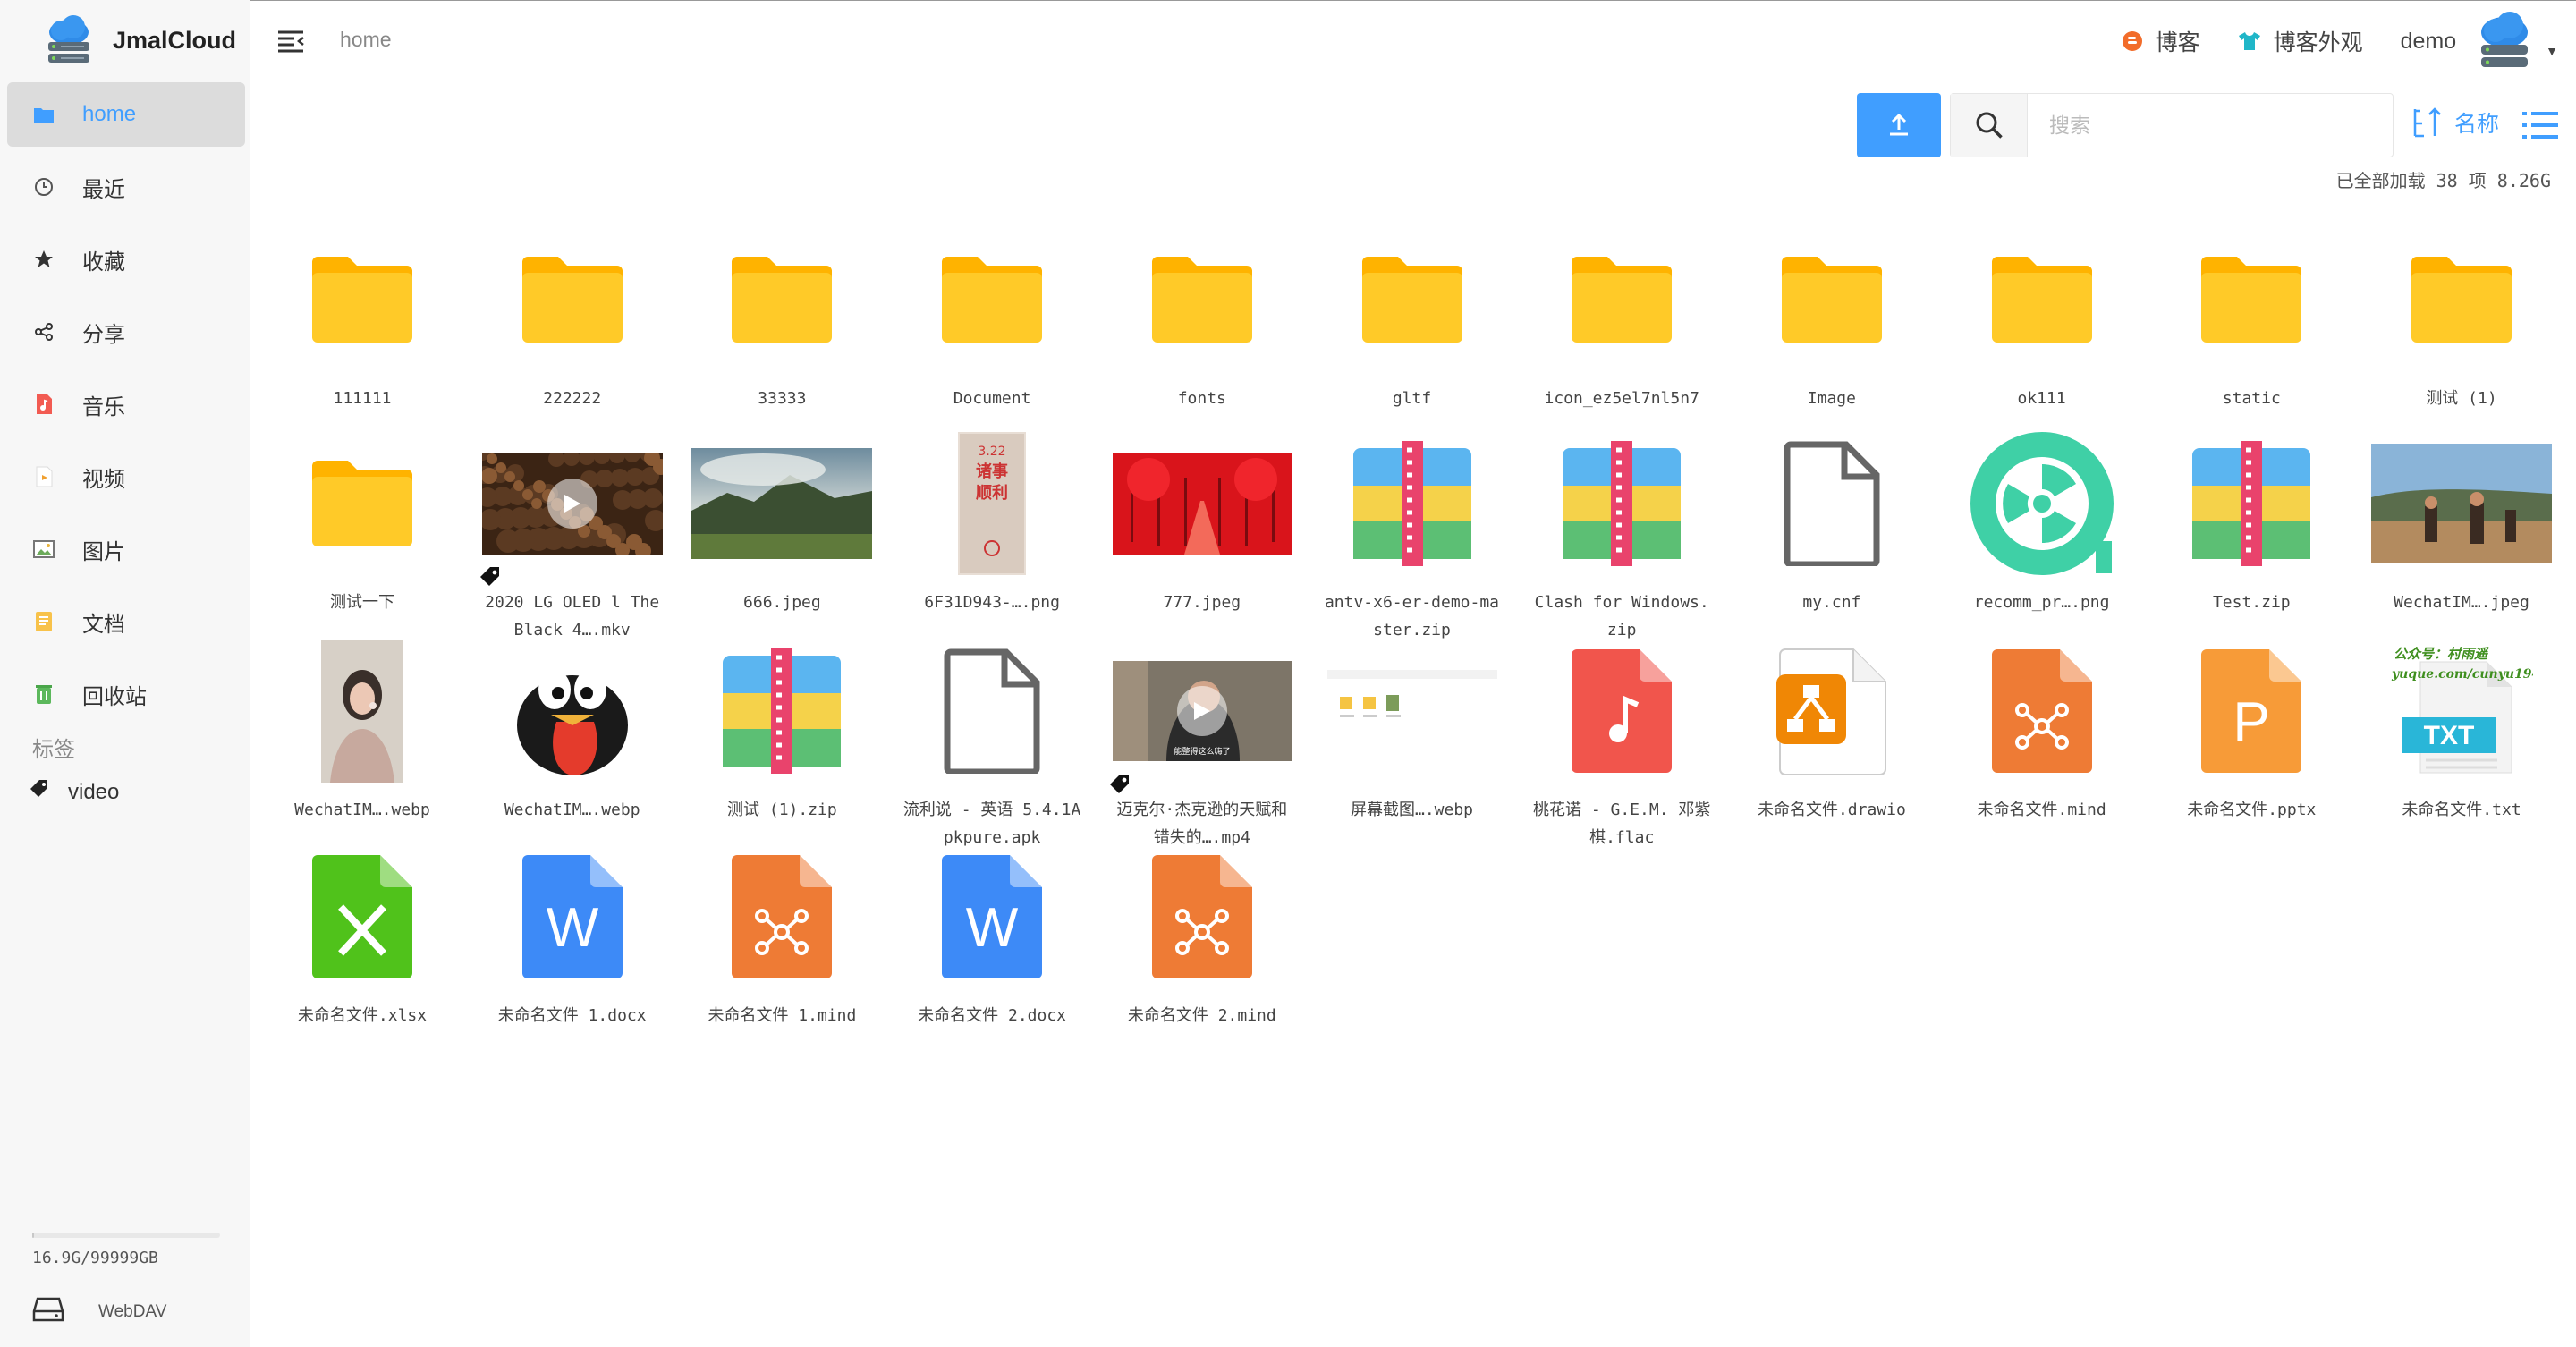  What do you see at coordinates (2429, 42) in the screenshot?
I see `user-name: demo` at bounding box center [2429, 42].